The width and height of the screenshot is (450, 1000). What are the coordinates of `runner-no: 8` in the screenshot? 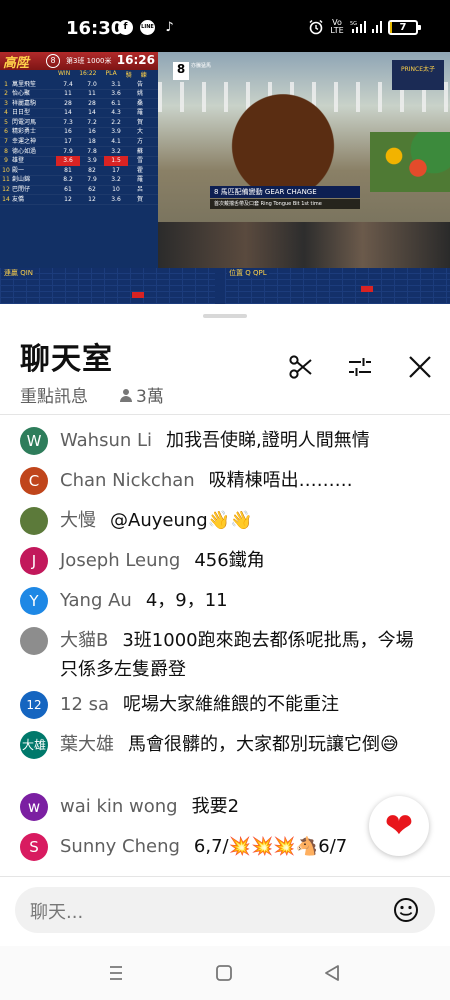 It's located at (6, 151).